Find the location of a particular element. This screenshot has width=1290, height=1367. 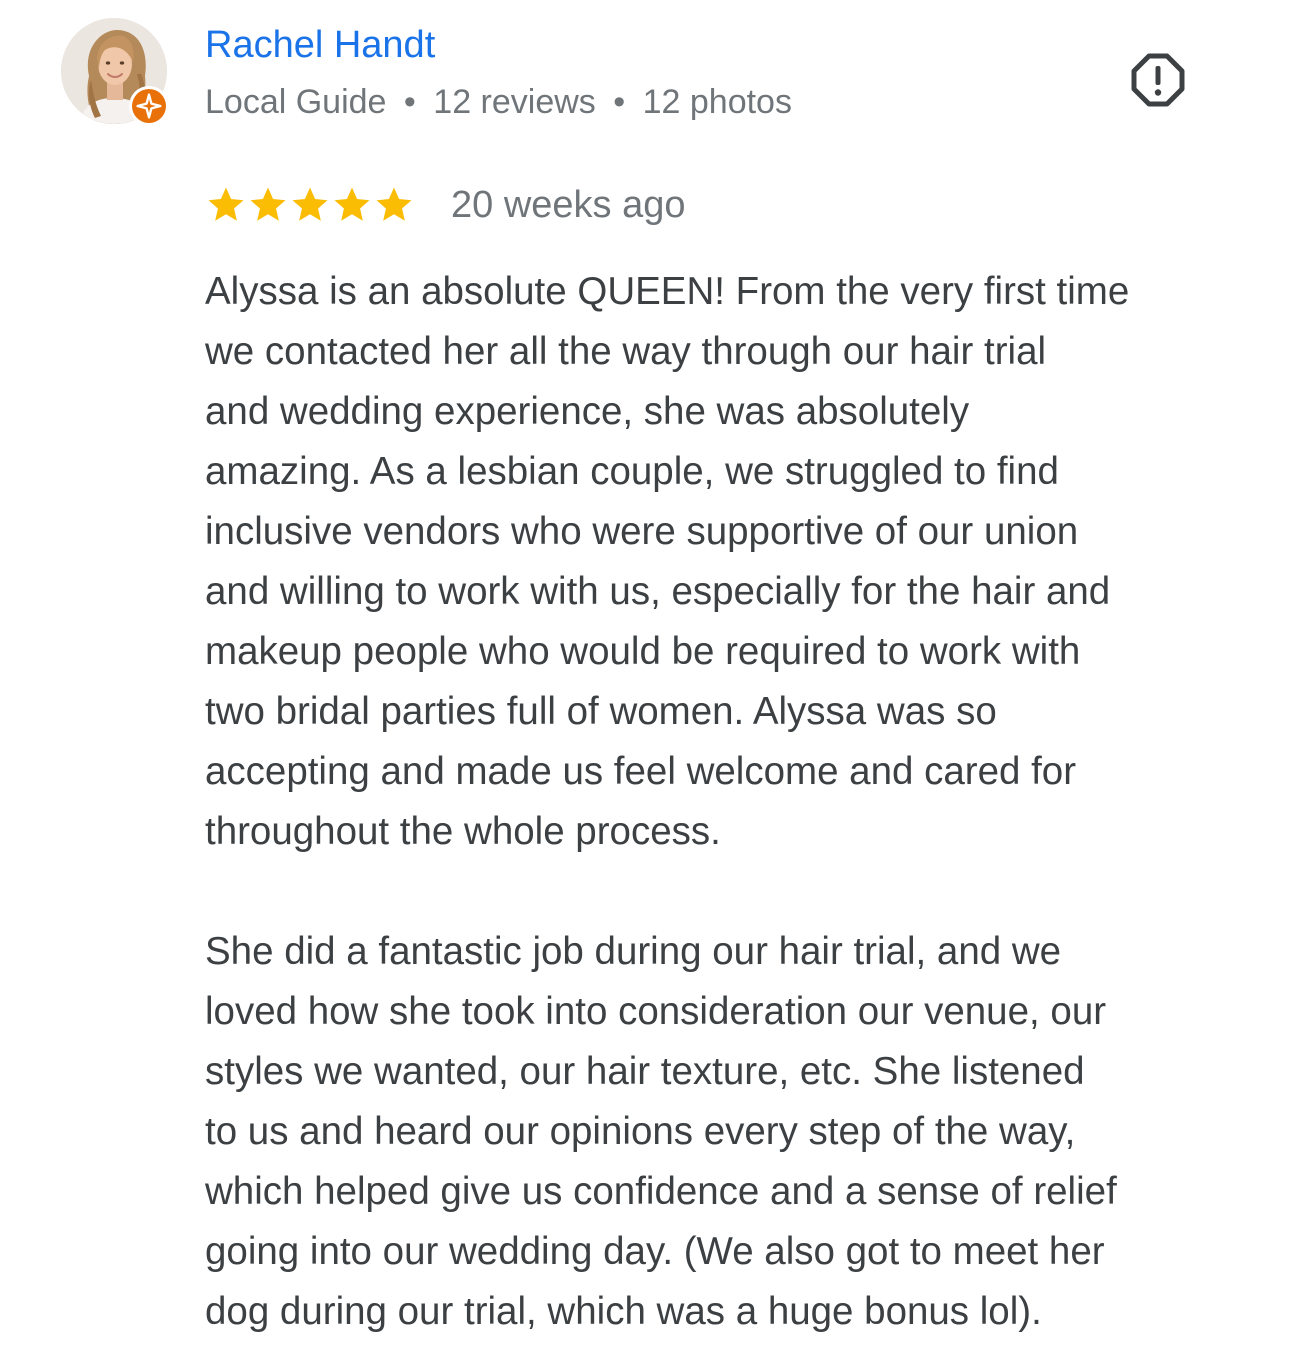

review-time: 20 weeks ago is located at coordinates (568, 205).